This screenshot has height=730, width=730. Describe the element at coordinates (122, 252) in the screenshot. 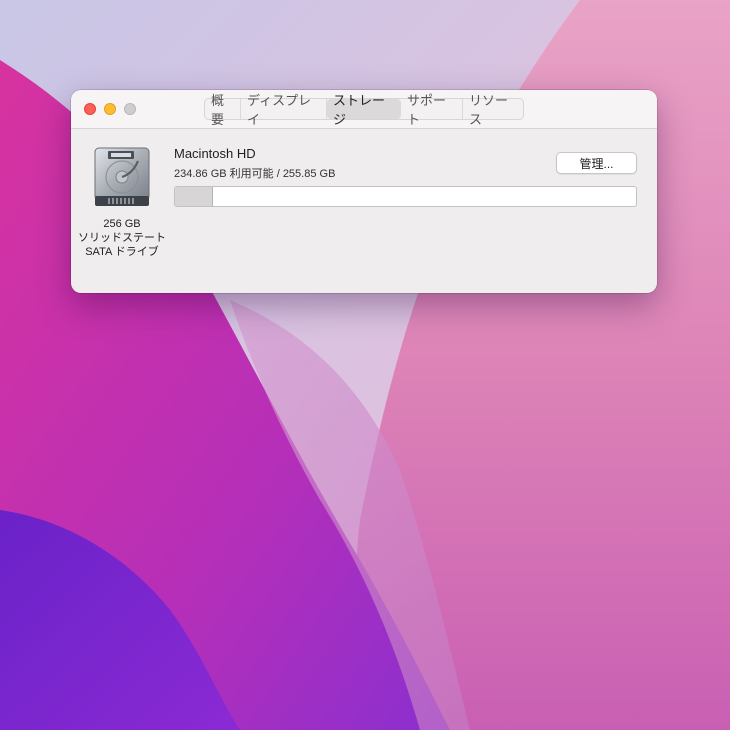

I see `disk-interface: SATA ドライブ` at that location.